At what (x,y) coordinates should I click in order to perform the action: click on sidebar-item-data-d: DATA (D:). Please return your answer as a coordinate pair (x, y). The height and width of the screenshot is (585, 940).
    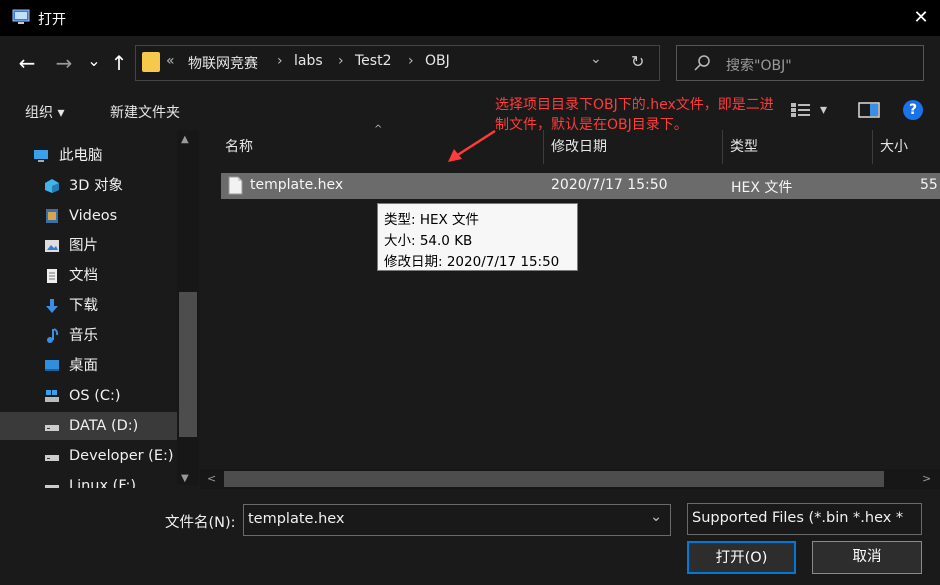
    Looking at the image, I should click on (89, 426).